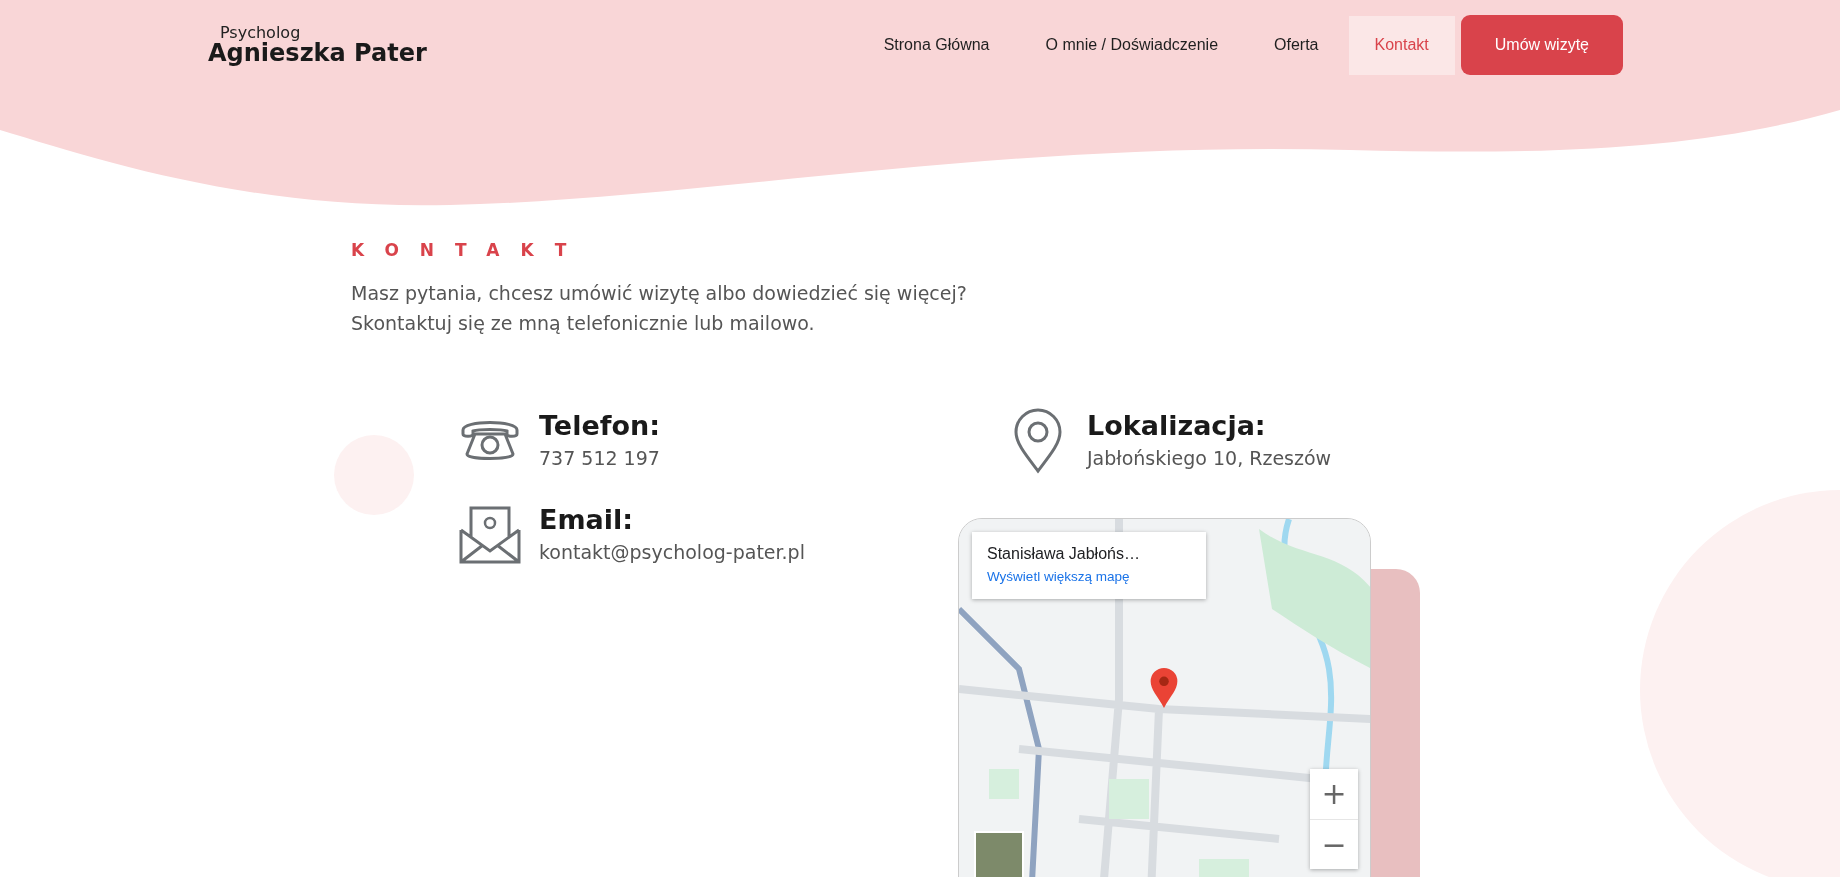 The height and width of the screenshot is (877, 1840). Describe the element at coordinates (1401, 45) in the screenshot. I see `nav-link: Kontakt` at that location.